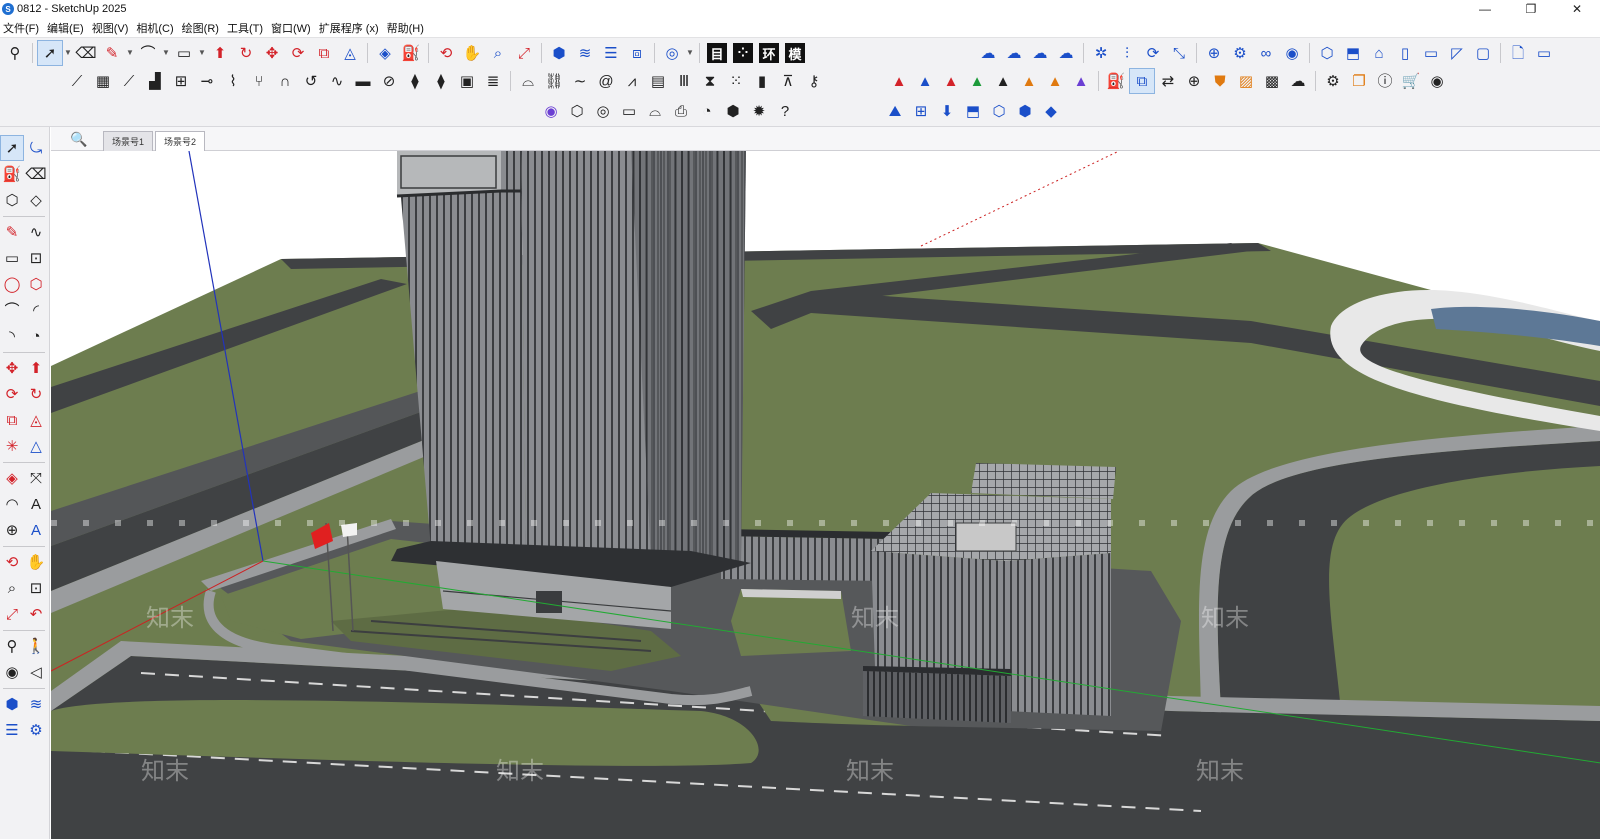 The width and height of the screenshot is (1600, 839). What do you see at coordinates (12, 478) in the screenshot?
I see `tape-measure-icon: ◈` at bounding box center [12, 478].